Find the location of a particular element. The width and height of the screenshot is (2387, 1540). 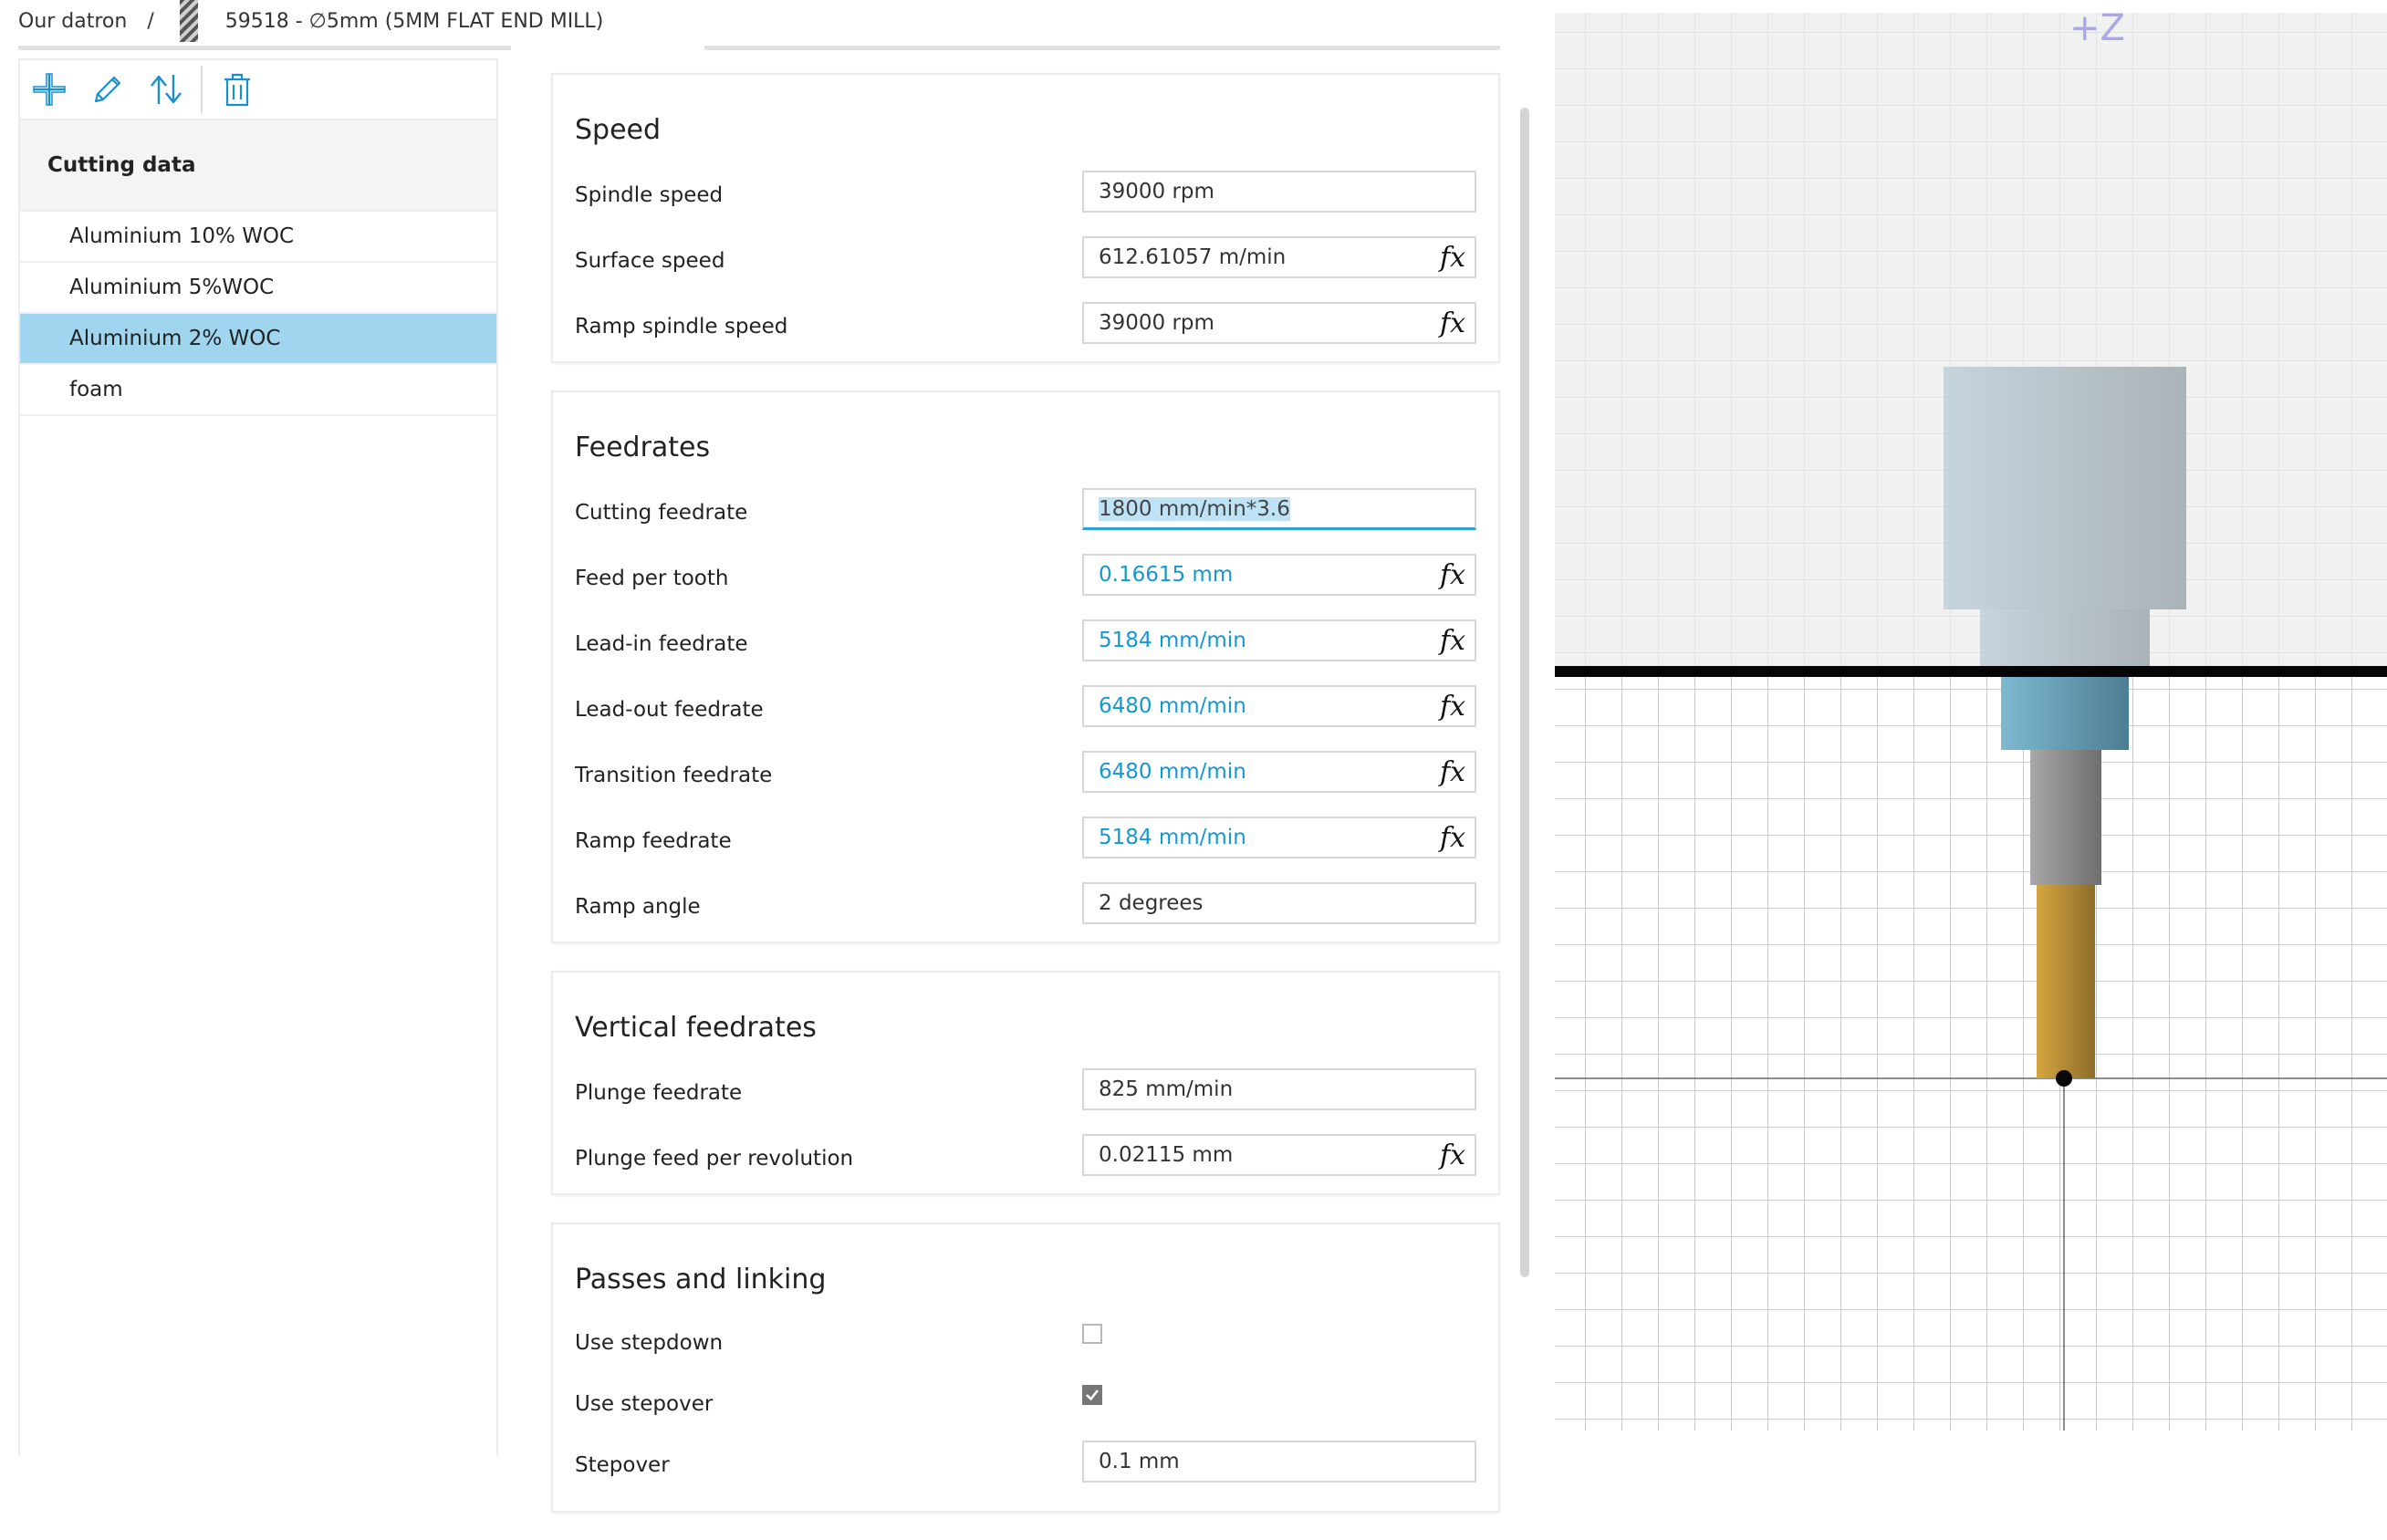

list-item-aluminium-10-woc: Aluminium 10% WOC is located at coordinates (258, 237).